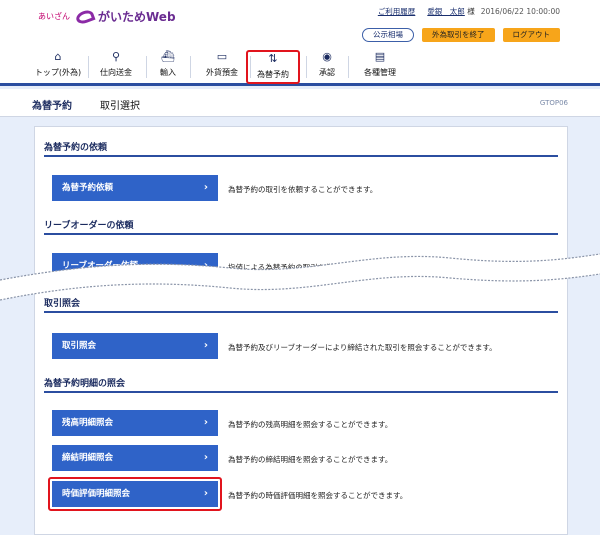 This screenshot has width=600, height=535. Describe the element at coordinates (135, 346) in the screenshot. I see `transaction-inquiry-button: 取引照会 ›` at that location.